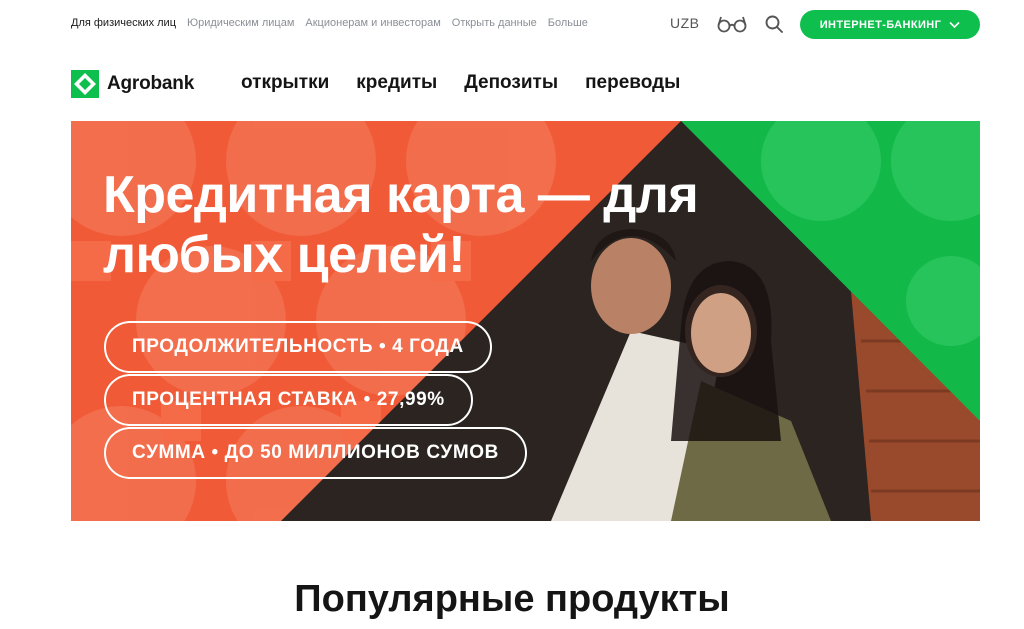 This screenshot has height=629, width=1024. What do you see at coordinates (151, 83) in the screenshot?
I see `logo-text: Agrobank` at bounding box center [151, 83].